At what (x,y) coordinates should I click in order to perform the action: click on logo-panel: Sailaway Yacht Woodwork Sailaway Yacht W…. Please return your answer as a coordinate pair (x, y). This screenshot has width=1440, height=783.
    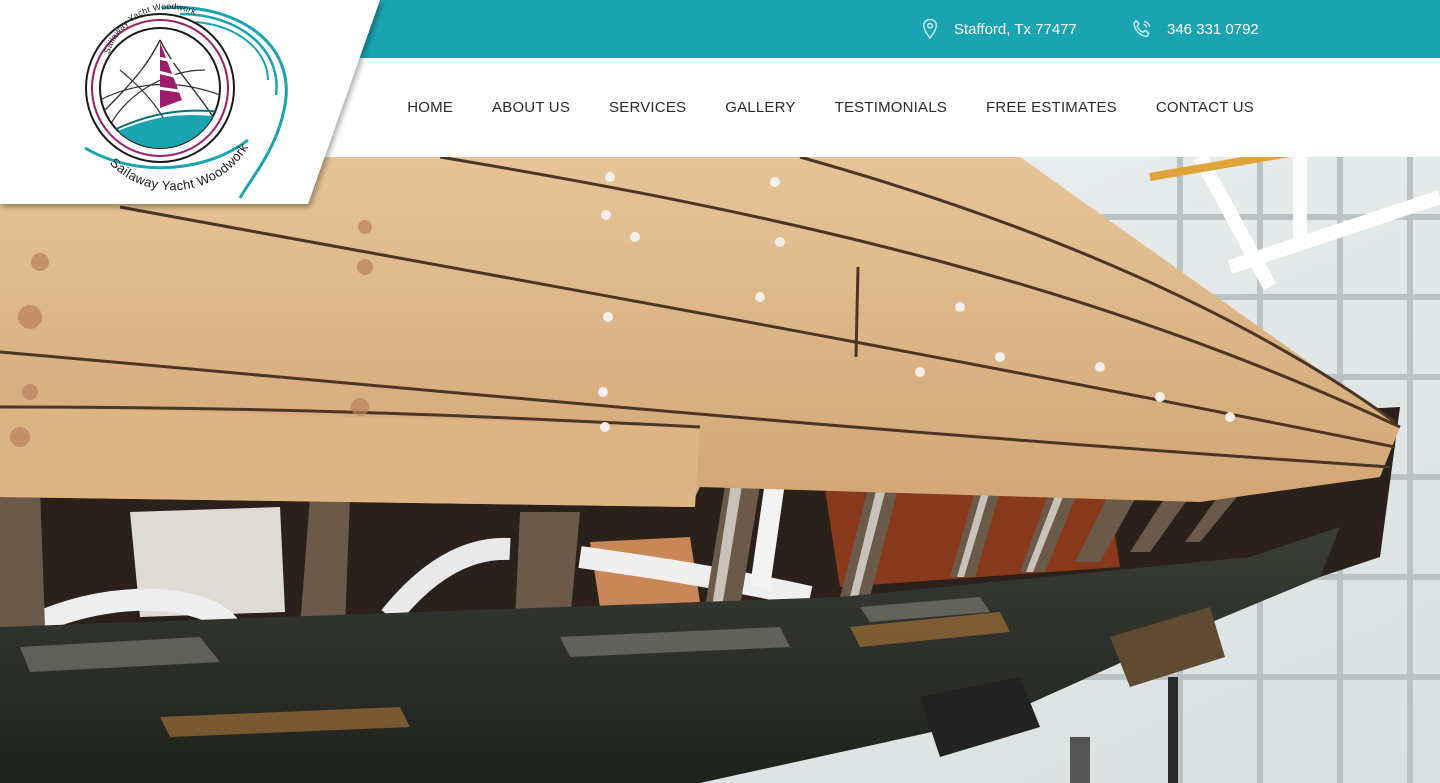
    Looking at the image, I should click on (195, 107).